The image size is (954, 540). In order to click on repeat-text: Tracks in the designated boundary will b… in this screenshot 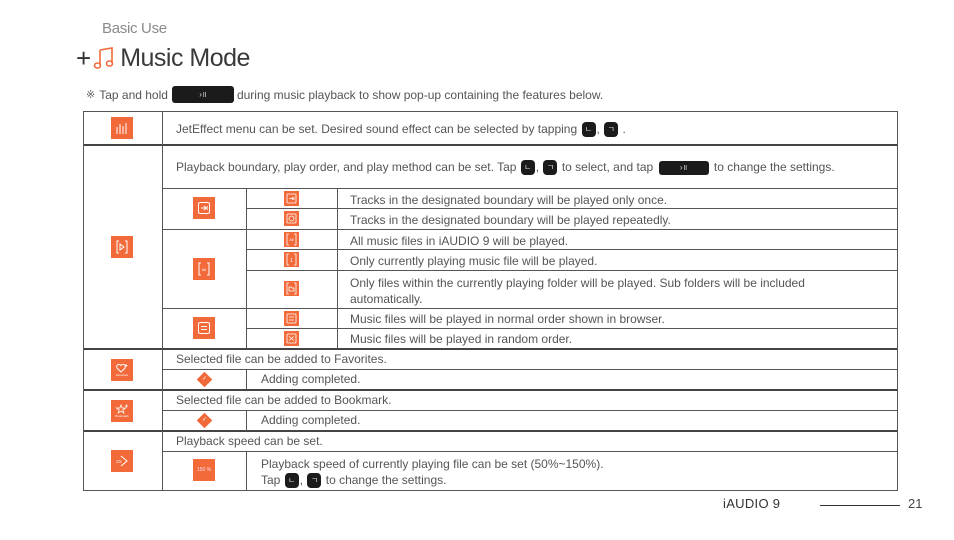, I will do `click(510, 220)`.